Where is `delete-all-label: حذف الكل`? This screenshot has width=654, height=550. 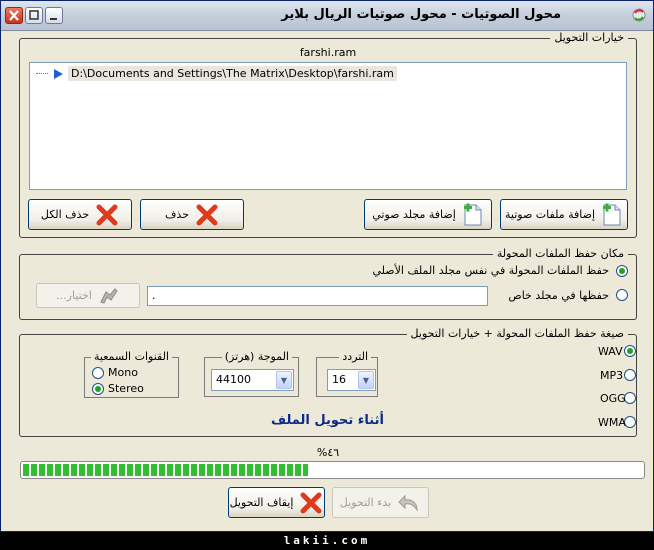
delete-all-label: حذف الكل is located at coordinates (65, 214).